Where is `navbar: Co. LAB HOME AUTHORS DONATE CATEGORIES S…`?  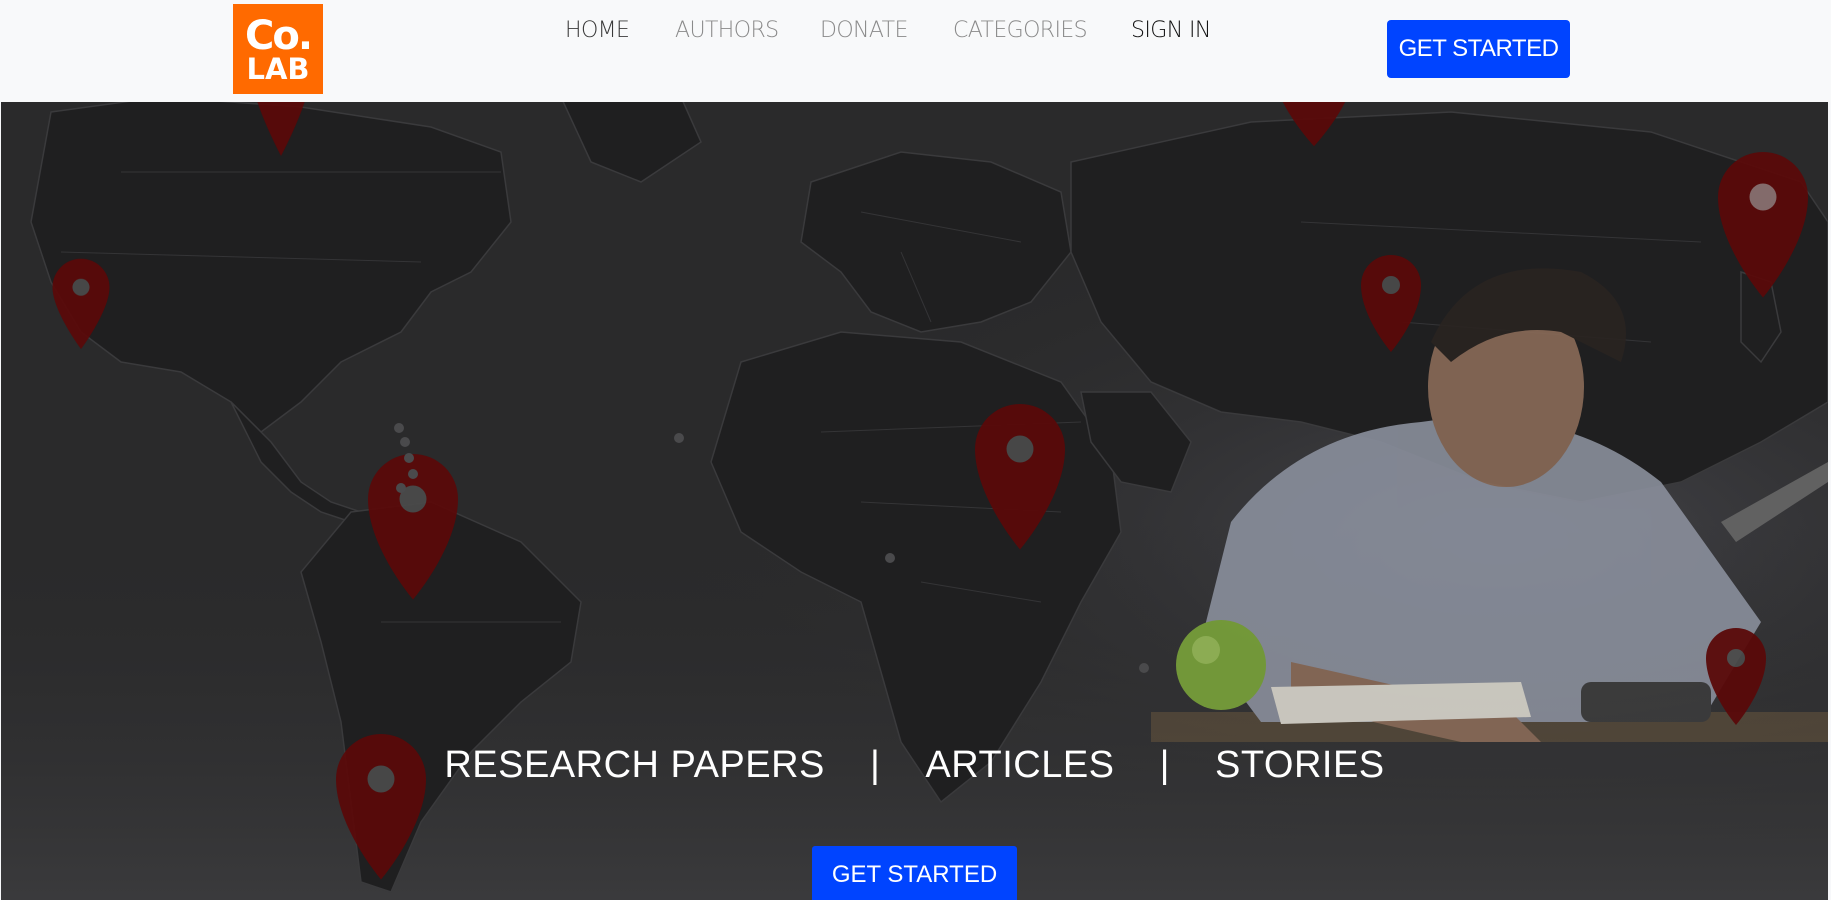
navbar: Co. LAB HOME AUTHORS DONATE CATEGORIES S… is located at coordinates (915, 51).